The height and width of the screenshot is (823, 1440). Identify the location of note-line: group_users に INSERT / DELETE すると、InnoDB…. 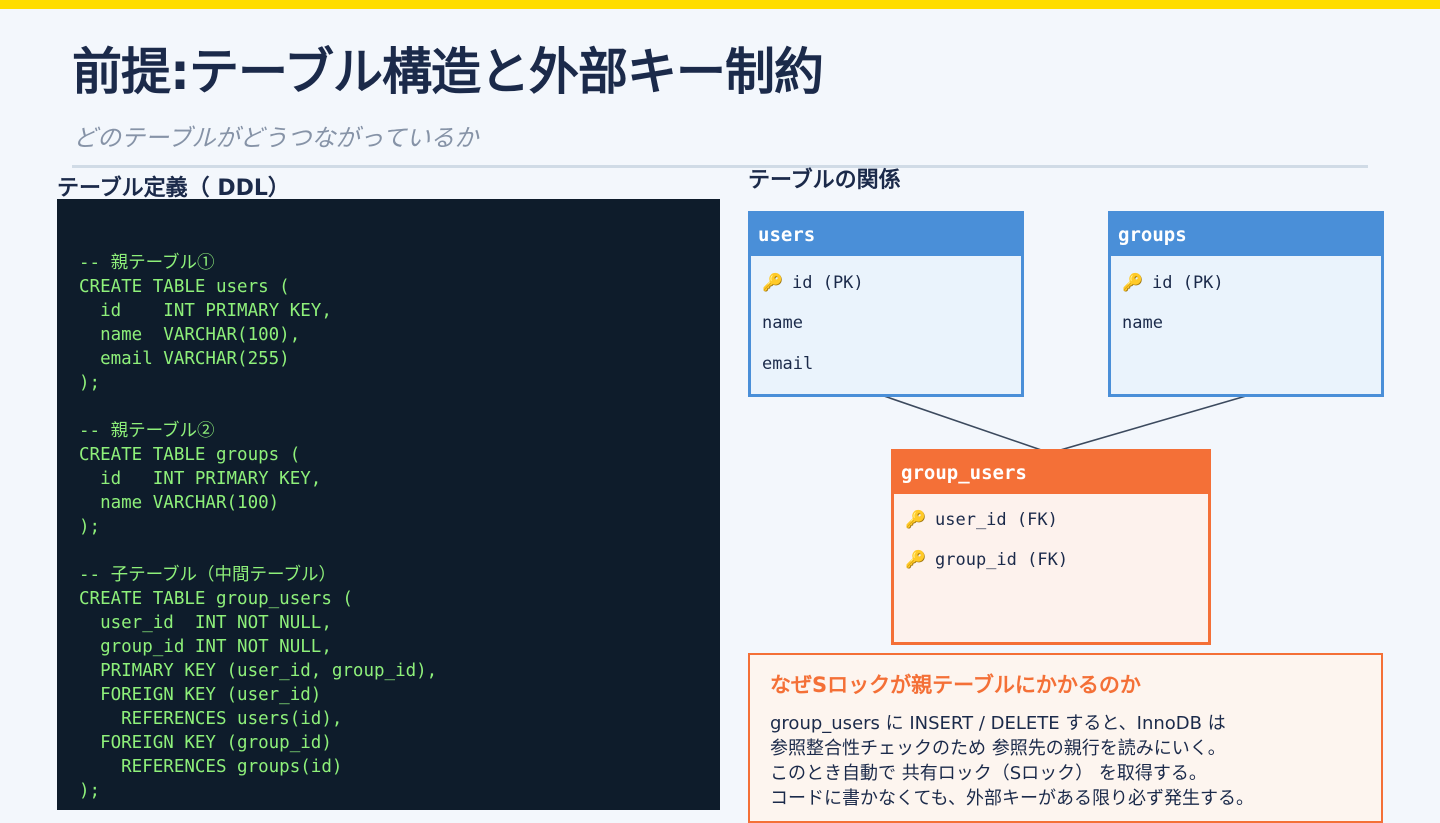
(998, 723).